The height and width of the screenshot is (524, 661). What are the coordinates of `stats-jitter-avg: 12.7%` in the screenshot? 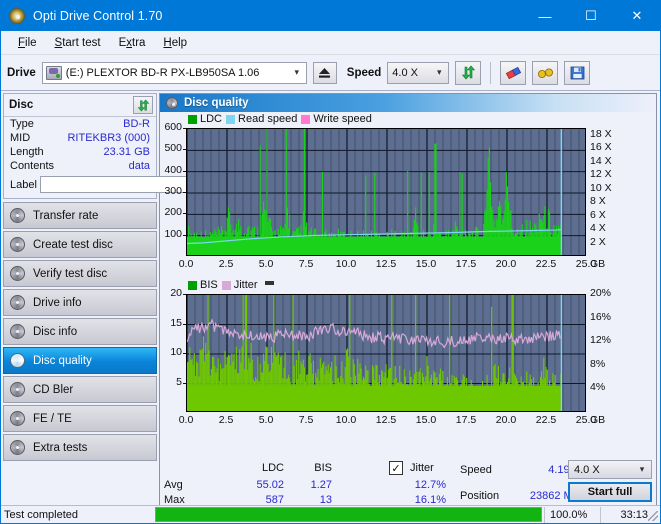 It's located at (430, 485).